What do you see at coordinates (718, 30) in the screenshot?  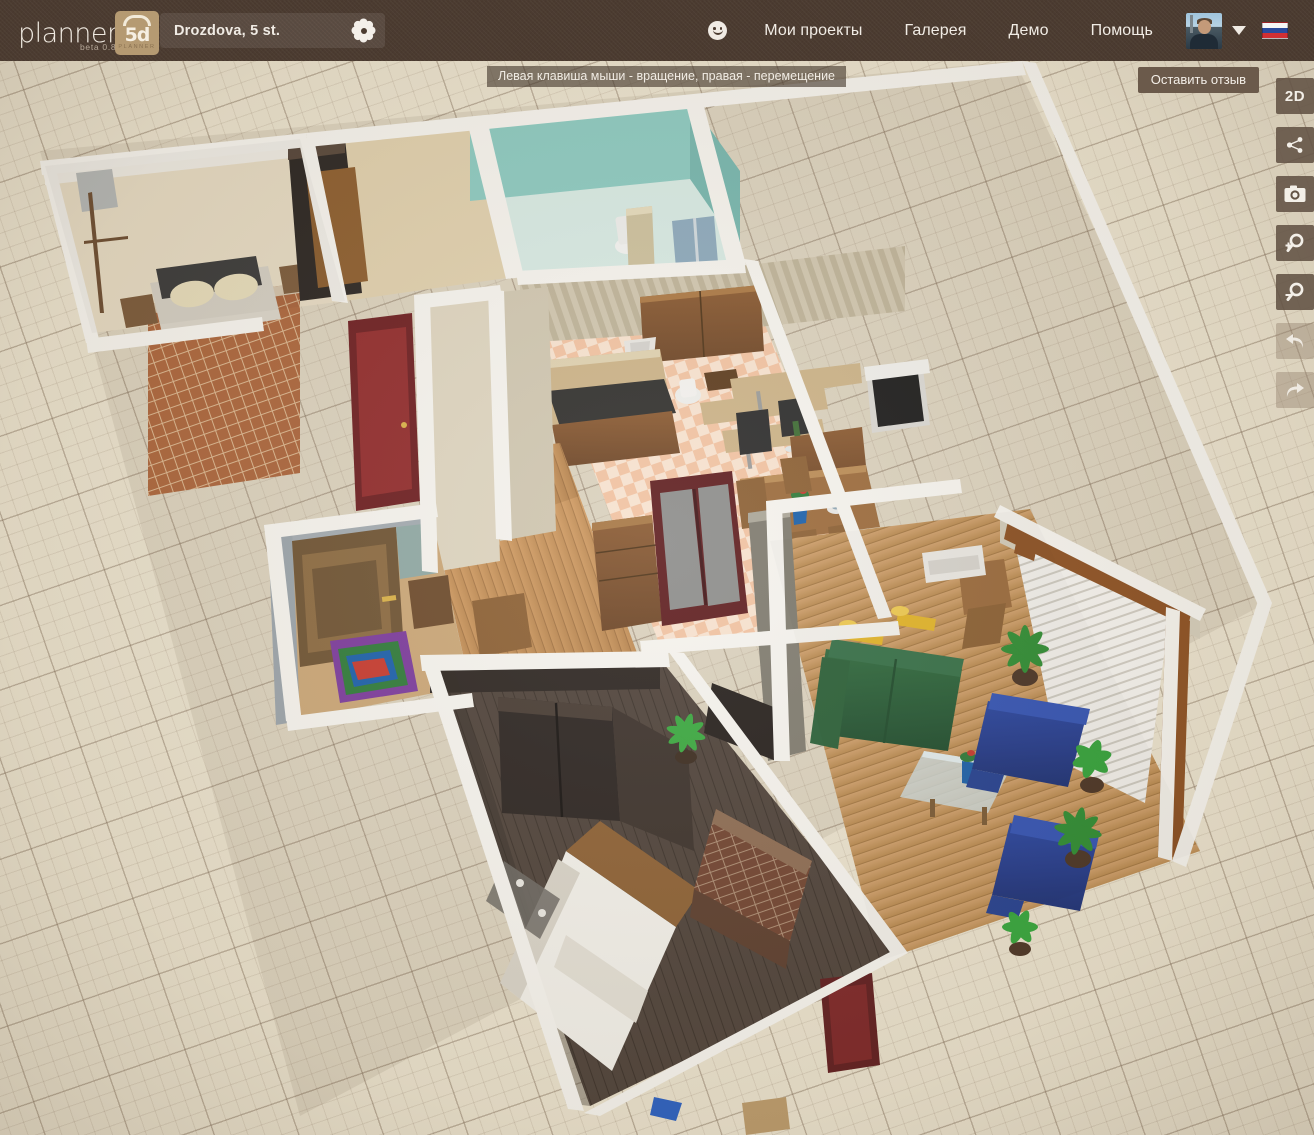 I see `smiley-icon` at bounding box center [718, 30].